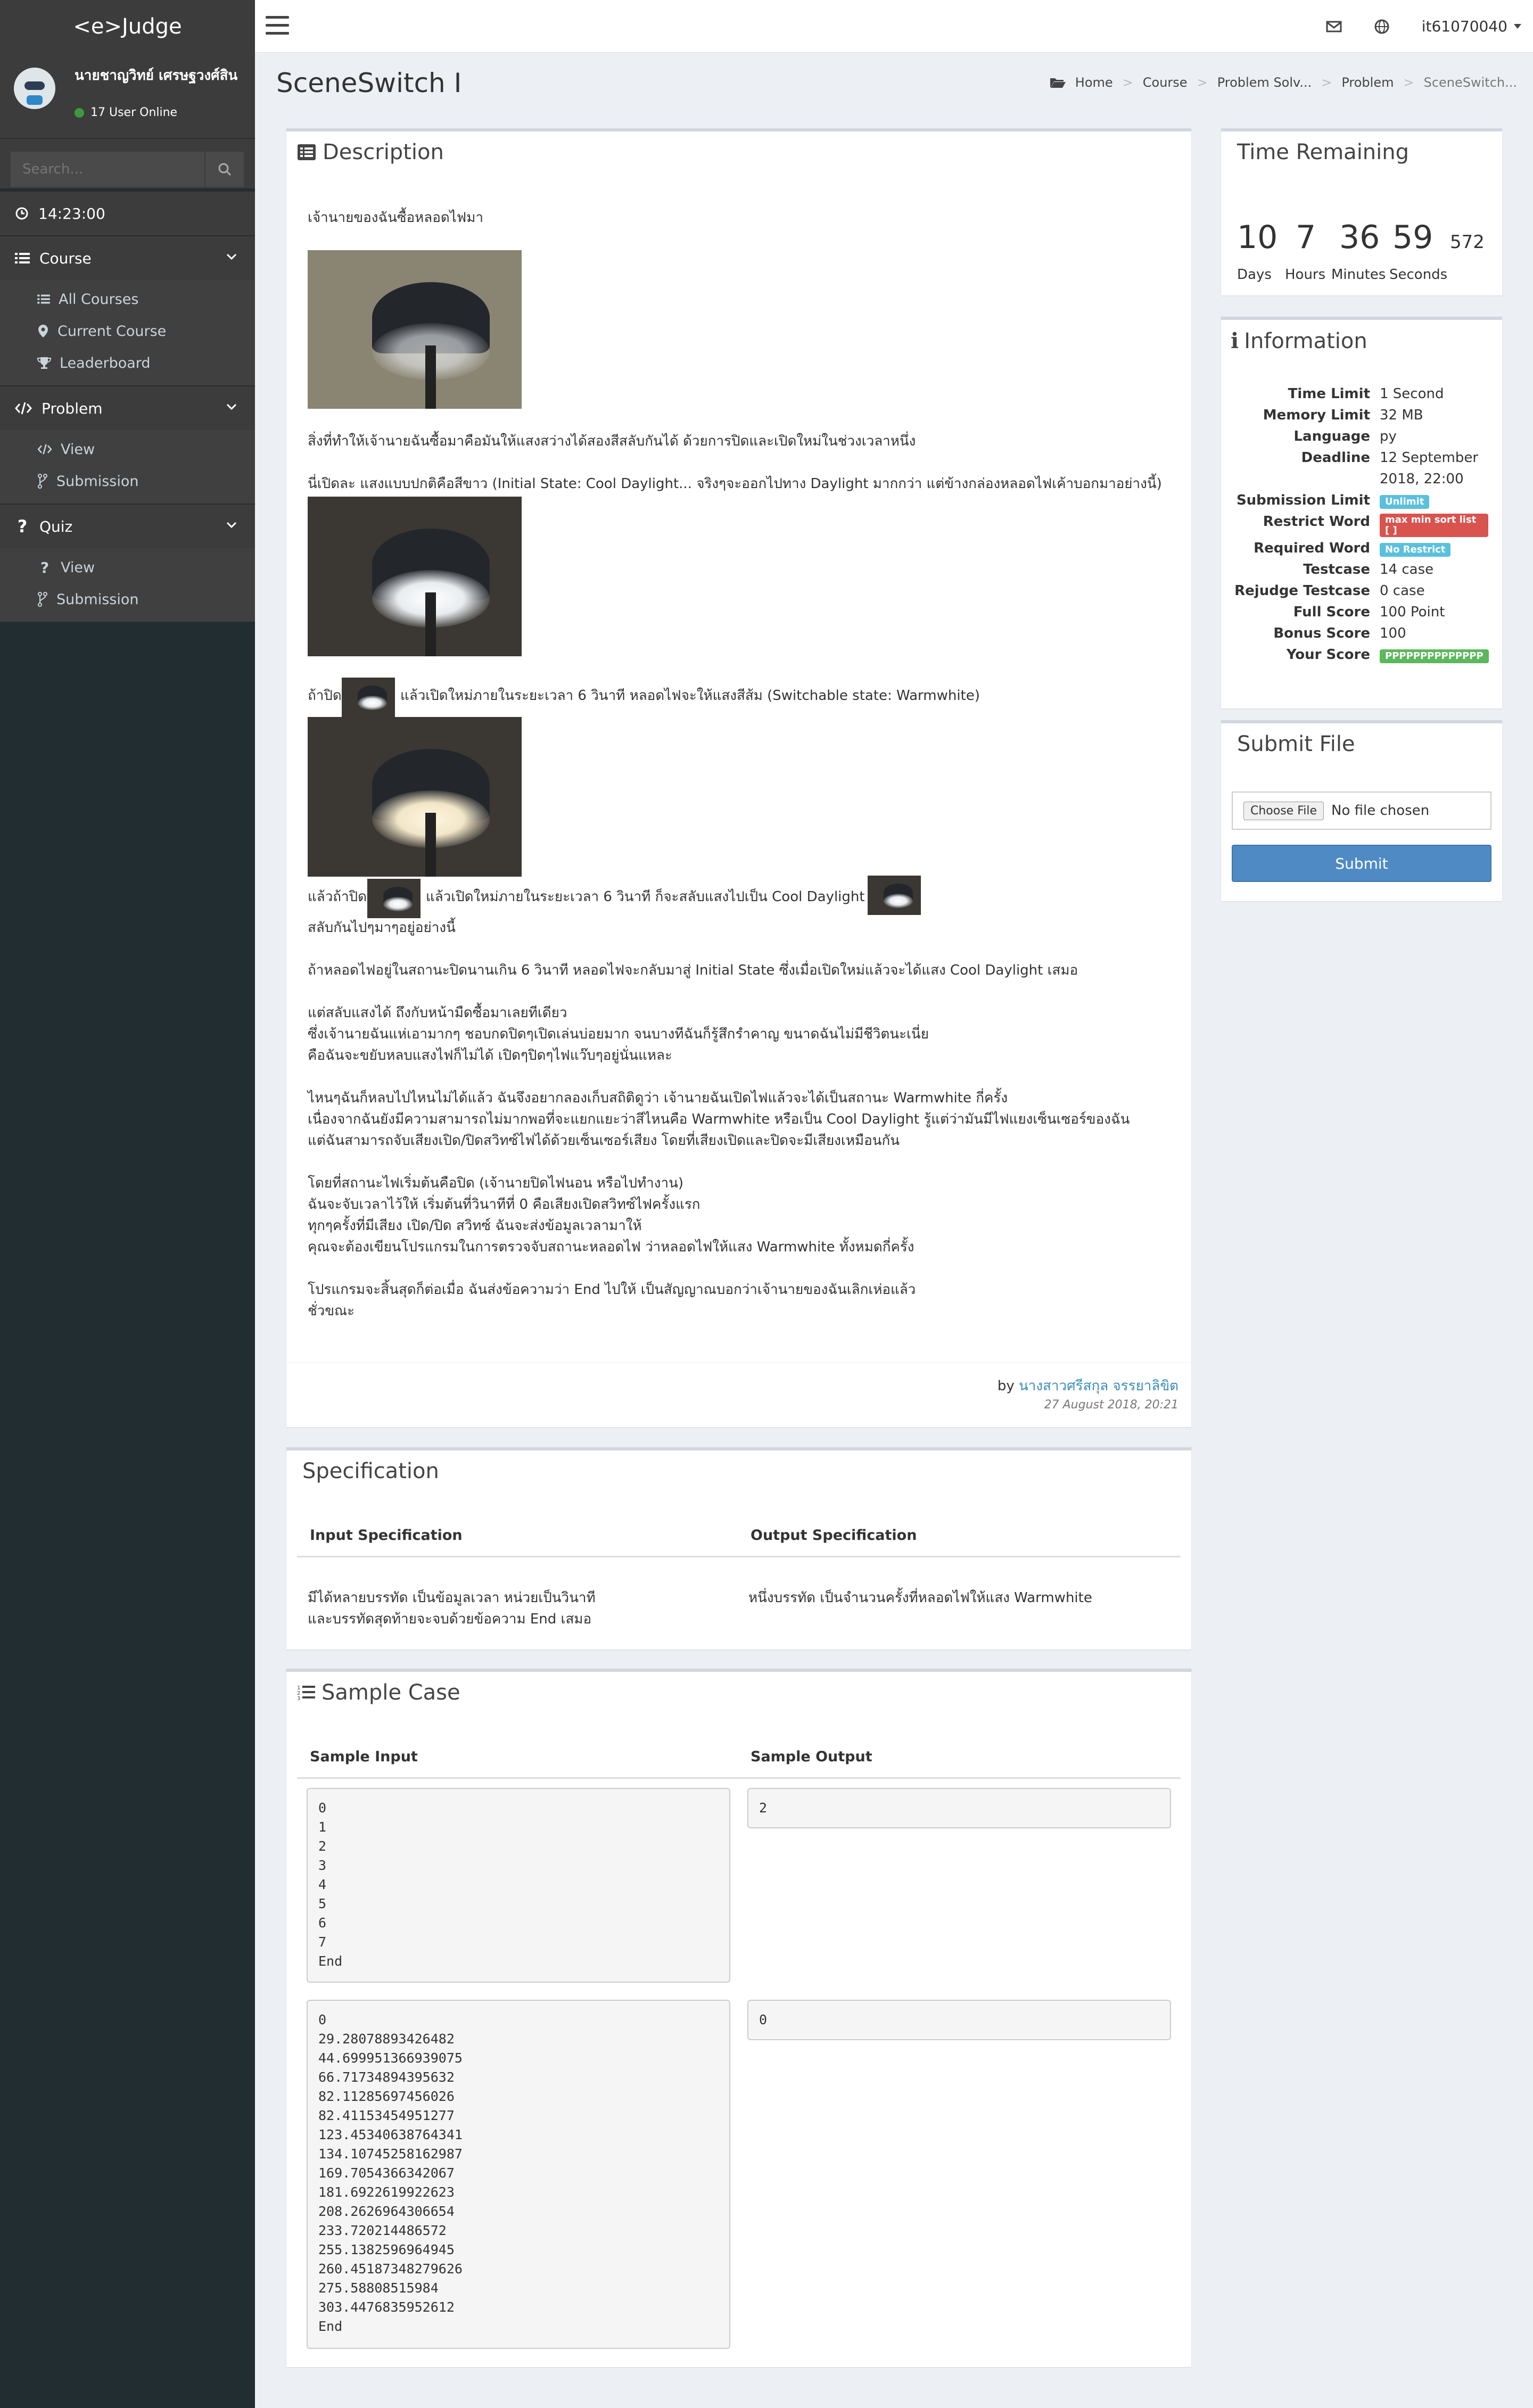  I want to click on countdown-hours: 7, so click(1306, 237).